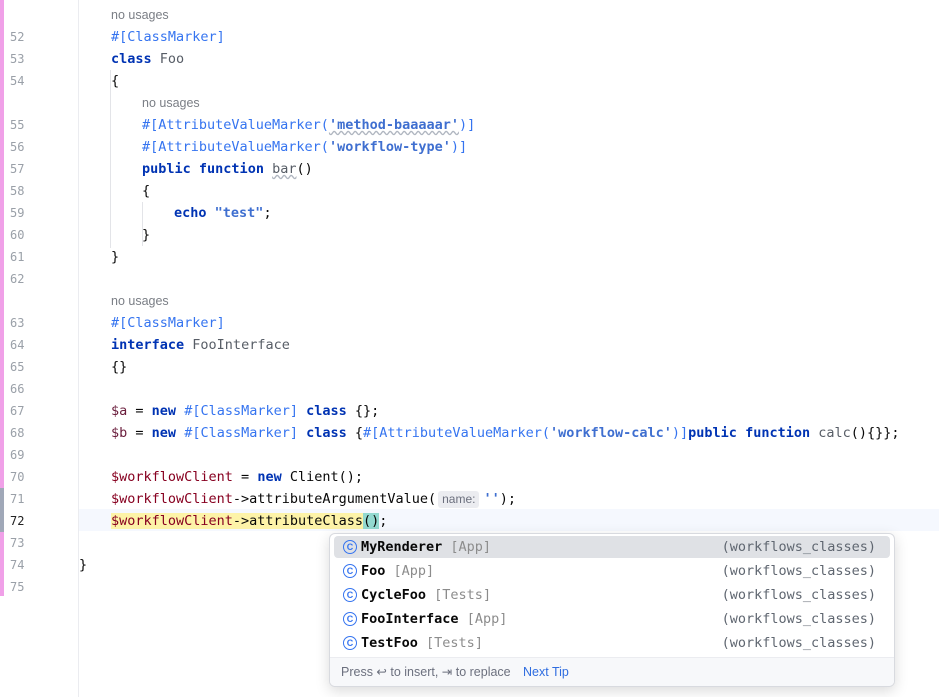 This screenshot has height=697, width=939. Describe the element at coordinates (146, 191) in the screenshot. I see `code-line-58: {` at that location.